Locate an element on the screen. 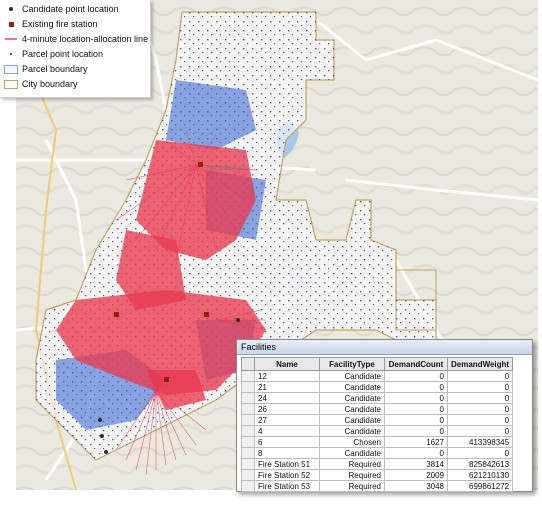  fire-station-51-marker is located at coordinates (116, 314).